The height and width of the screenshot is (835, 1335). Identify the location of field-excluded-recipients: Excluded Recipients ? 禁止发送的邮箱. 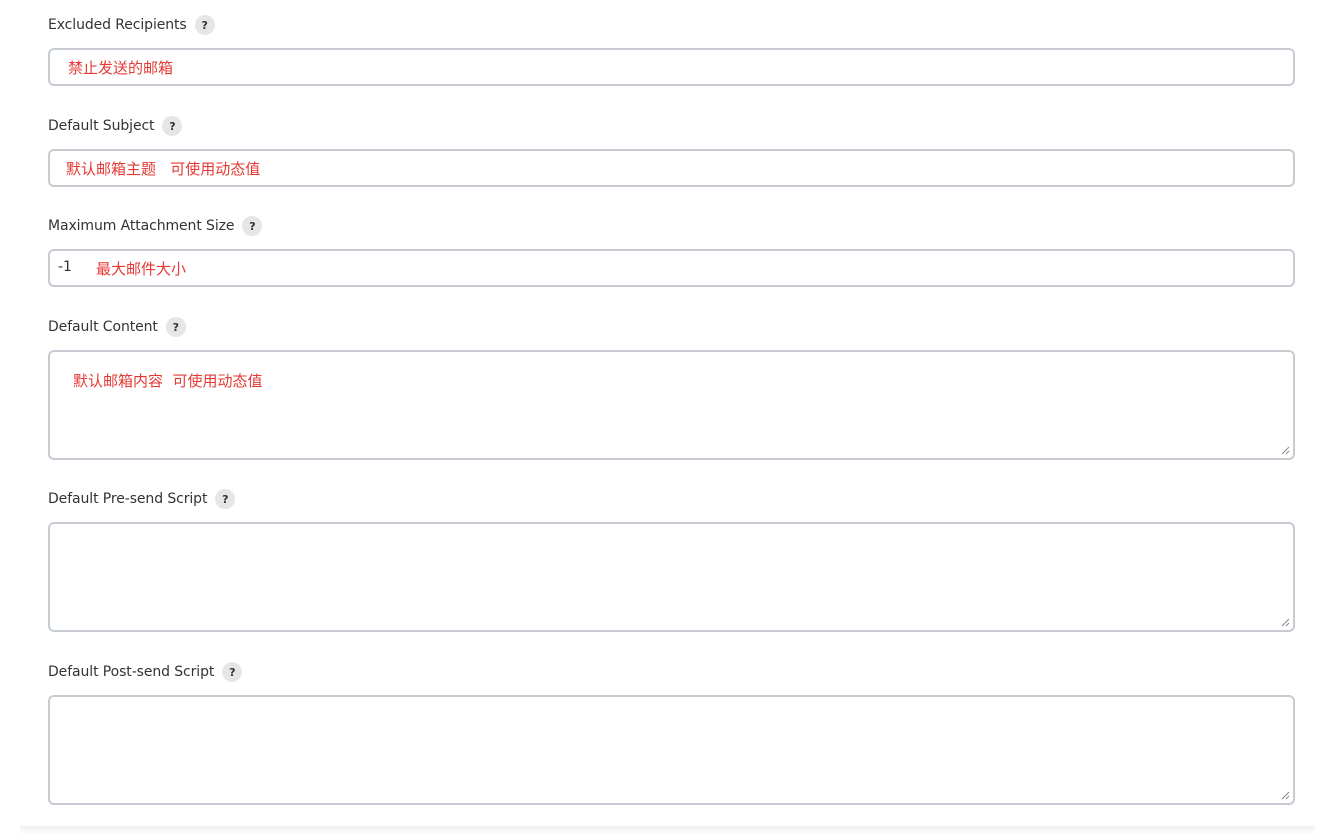
(671, 50).